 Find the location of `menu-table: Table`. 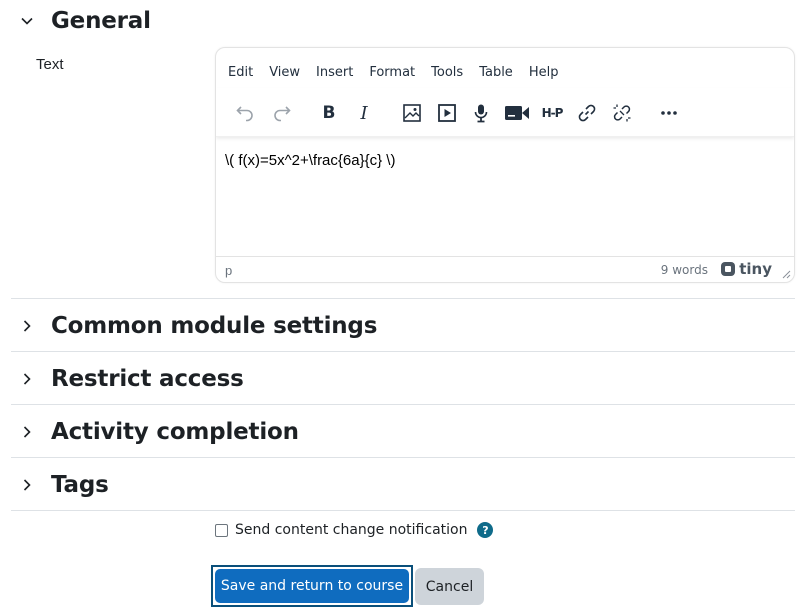

menu-table: Table is located at coordinates (496, 72).